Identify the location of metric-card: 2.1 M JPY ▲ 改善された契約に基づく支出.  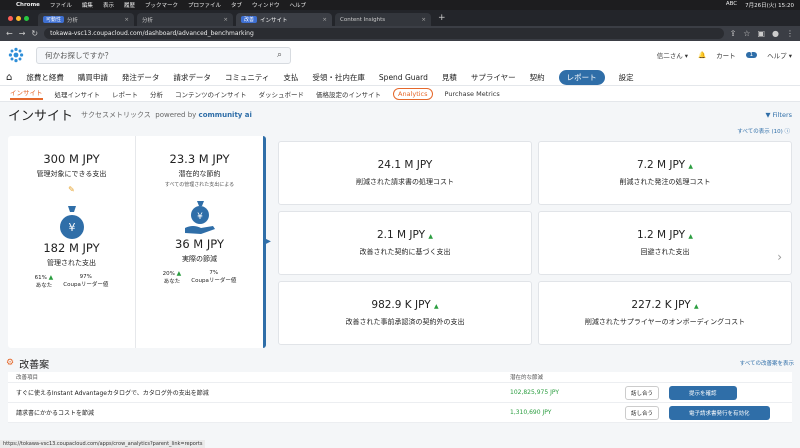
(405, 243).